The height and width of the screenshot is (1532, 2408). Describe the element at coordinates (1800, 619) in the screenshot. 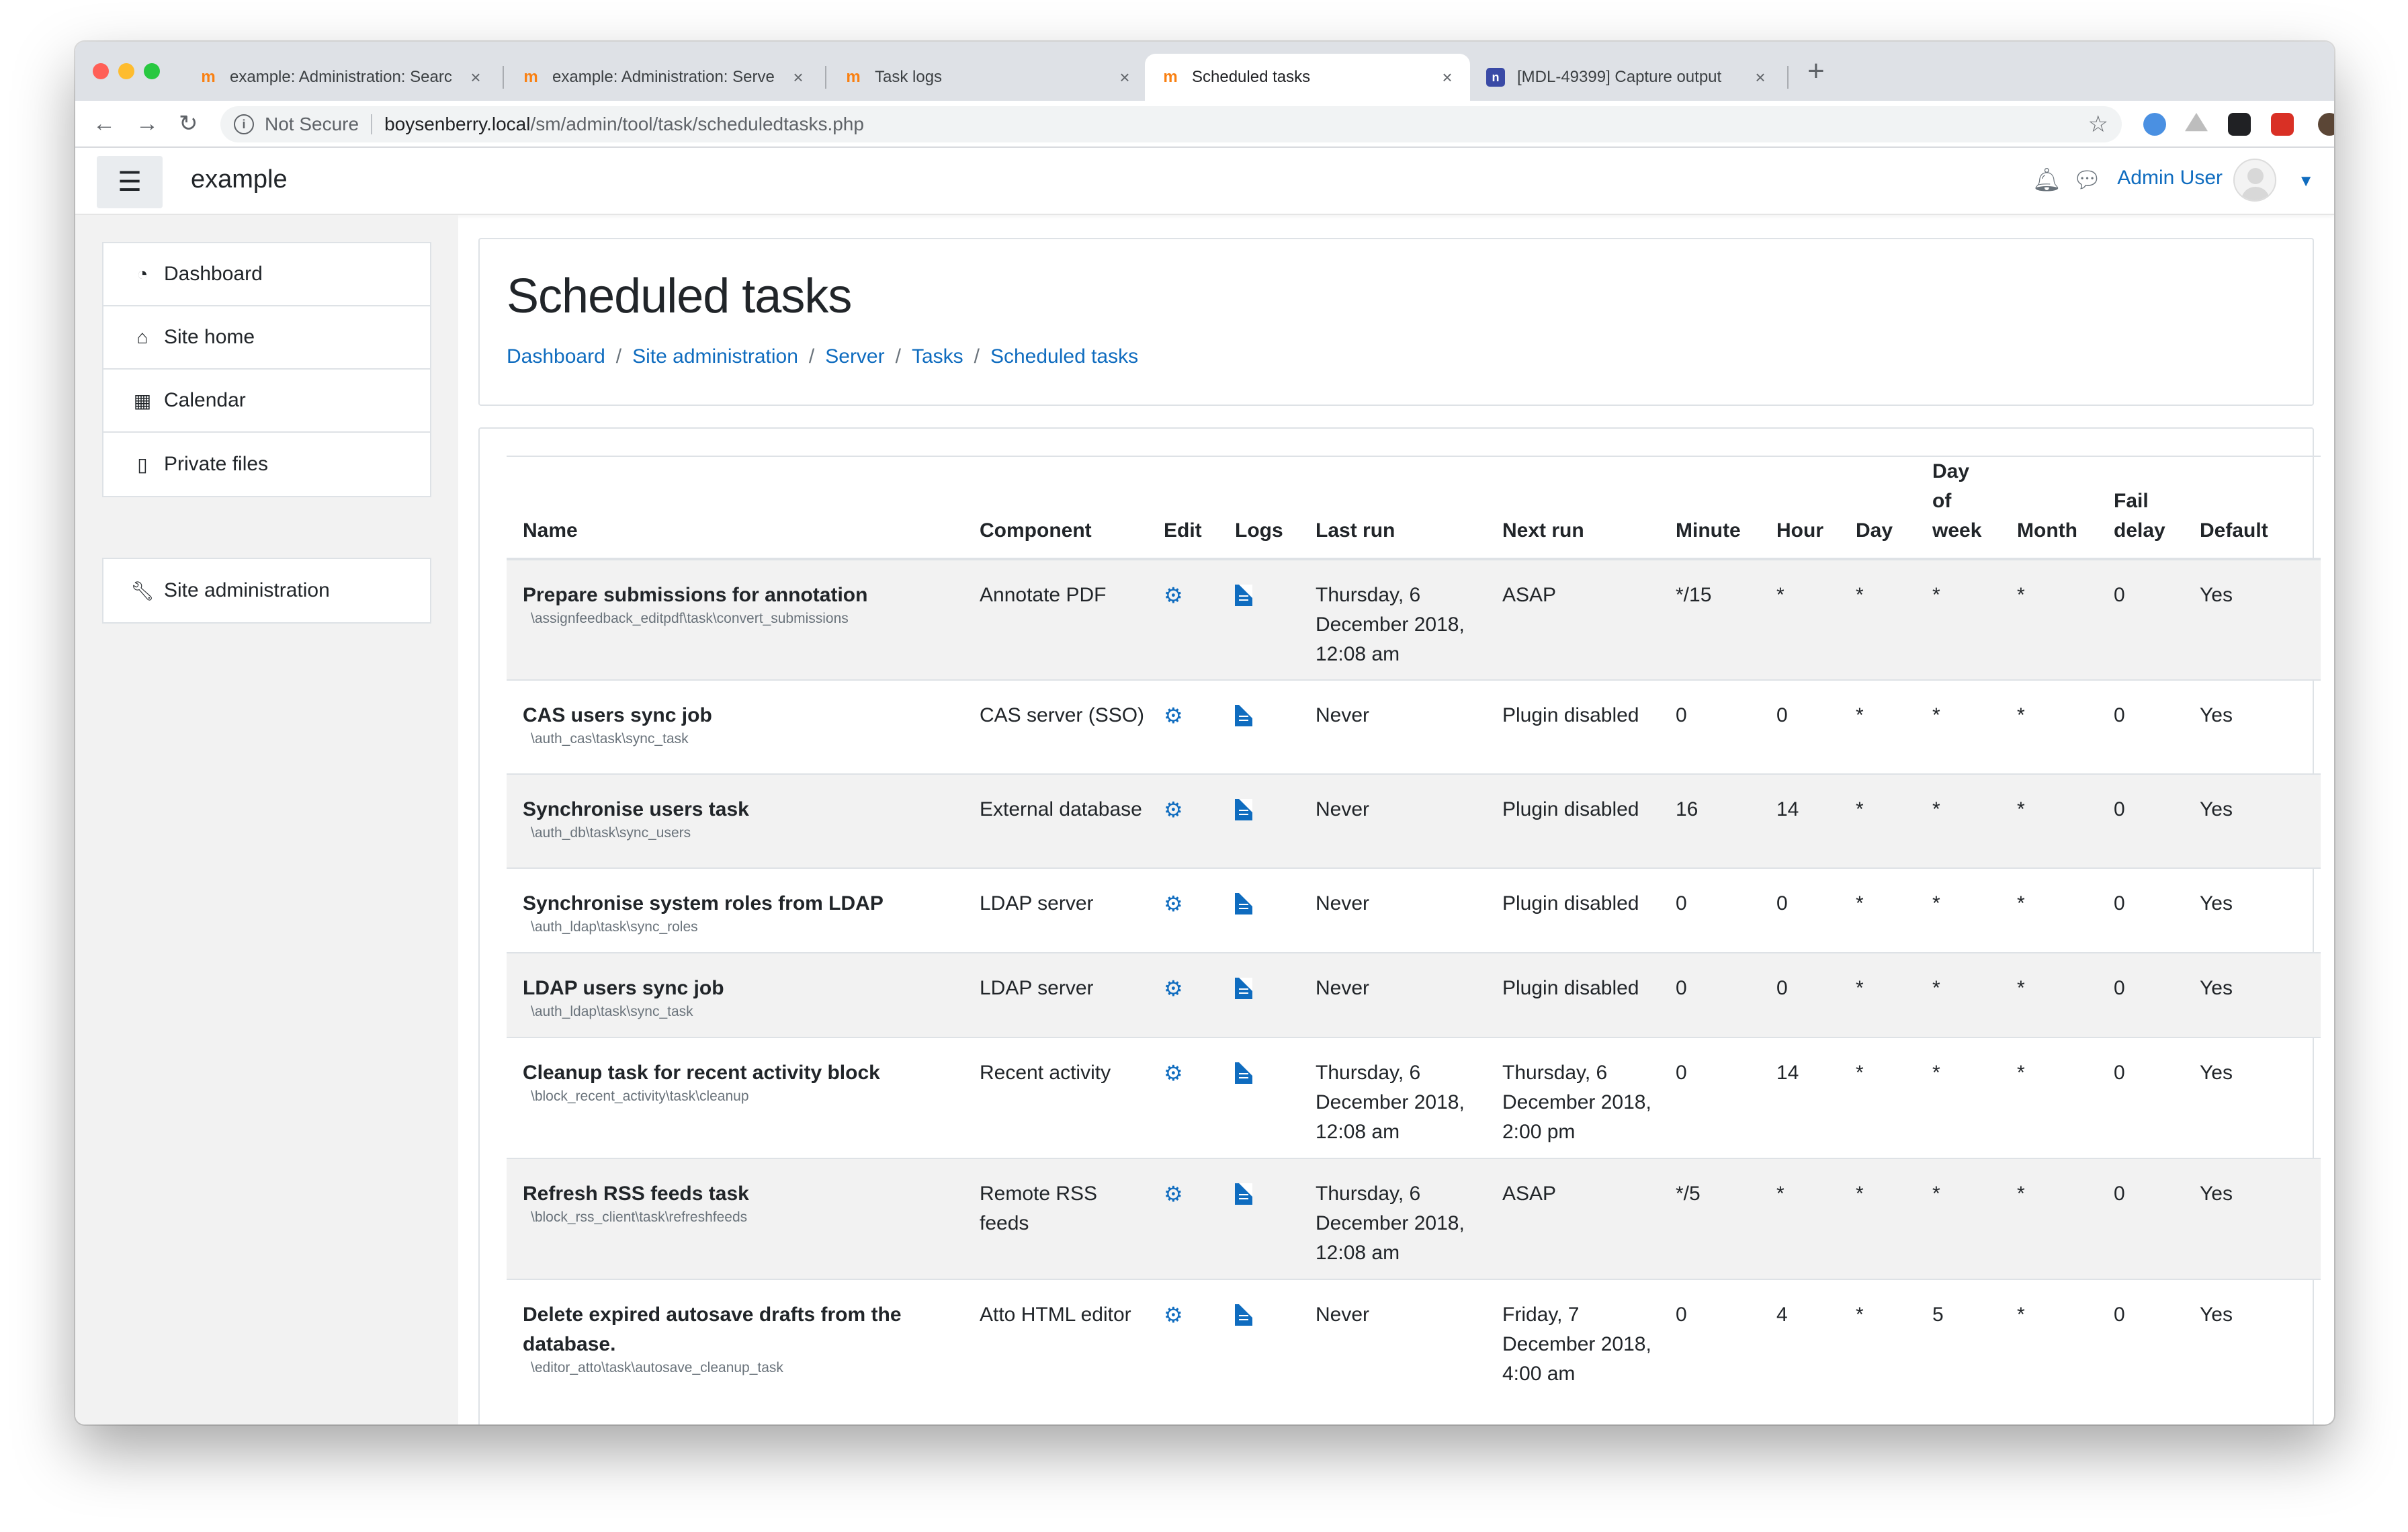

I see `task-hour-cell: *` at that location.